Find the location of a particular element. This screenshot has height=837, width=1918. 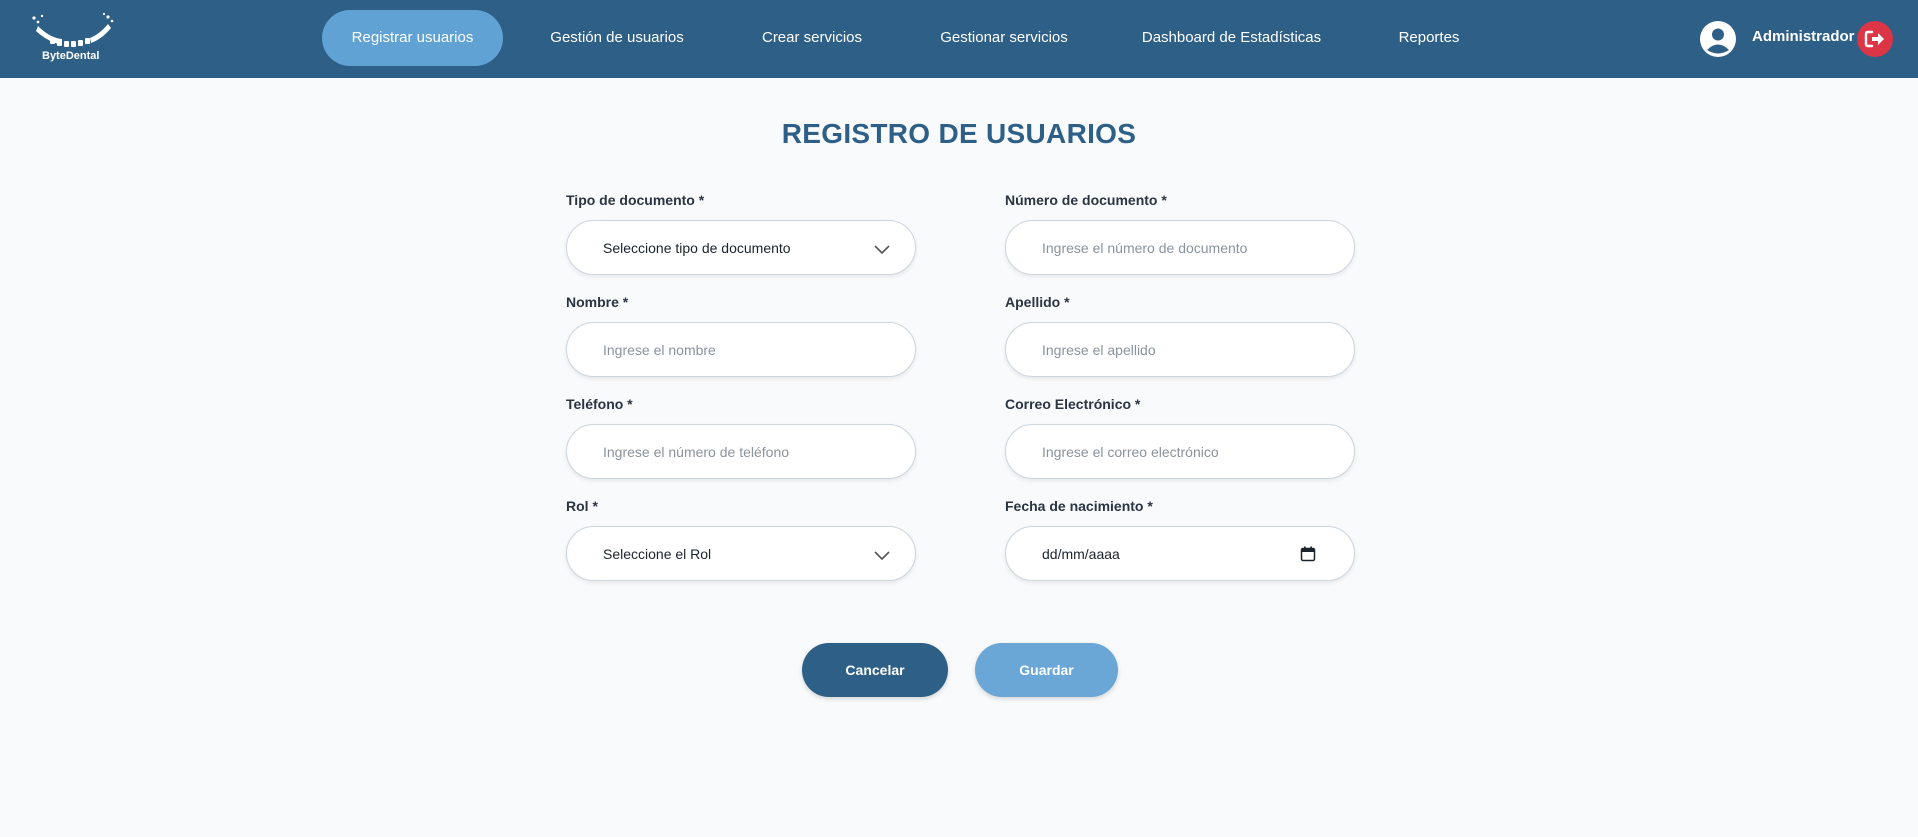

tipo-documento-select: Seleccione tipo de documento is located at coordinates (741, 247).